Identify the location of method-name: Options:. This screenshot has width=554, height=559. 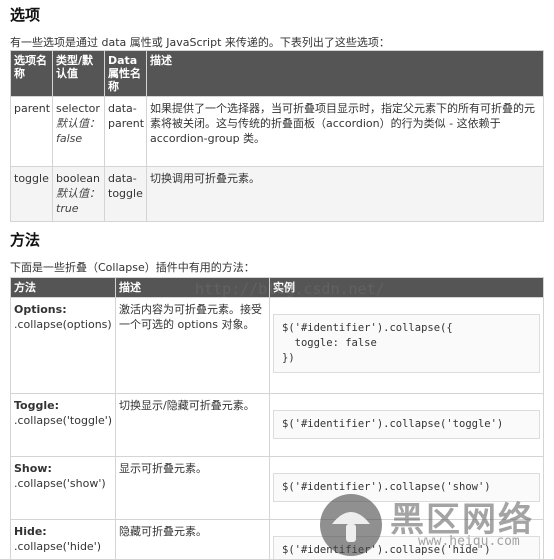
(40, 309).